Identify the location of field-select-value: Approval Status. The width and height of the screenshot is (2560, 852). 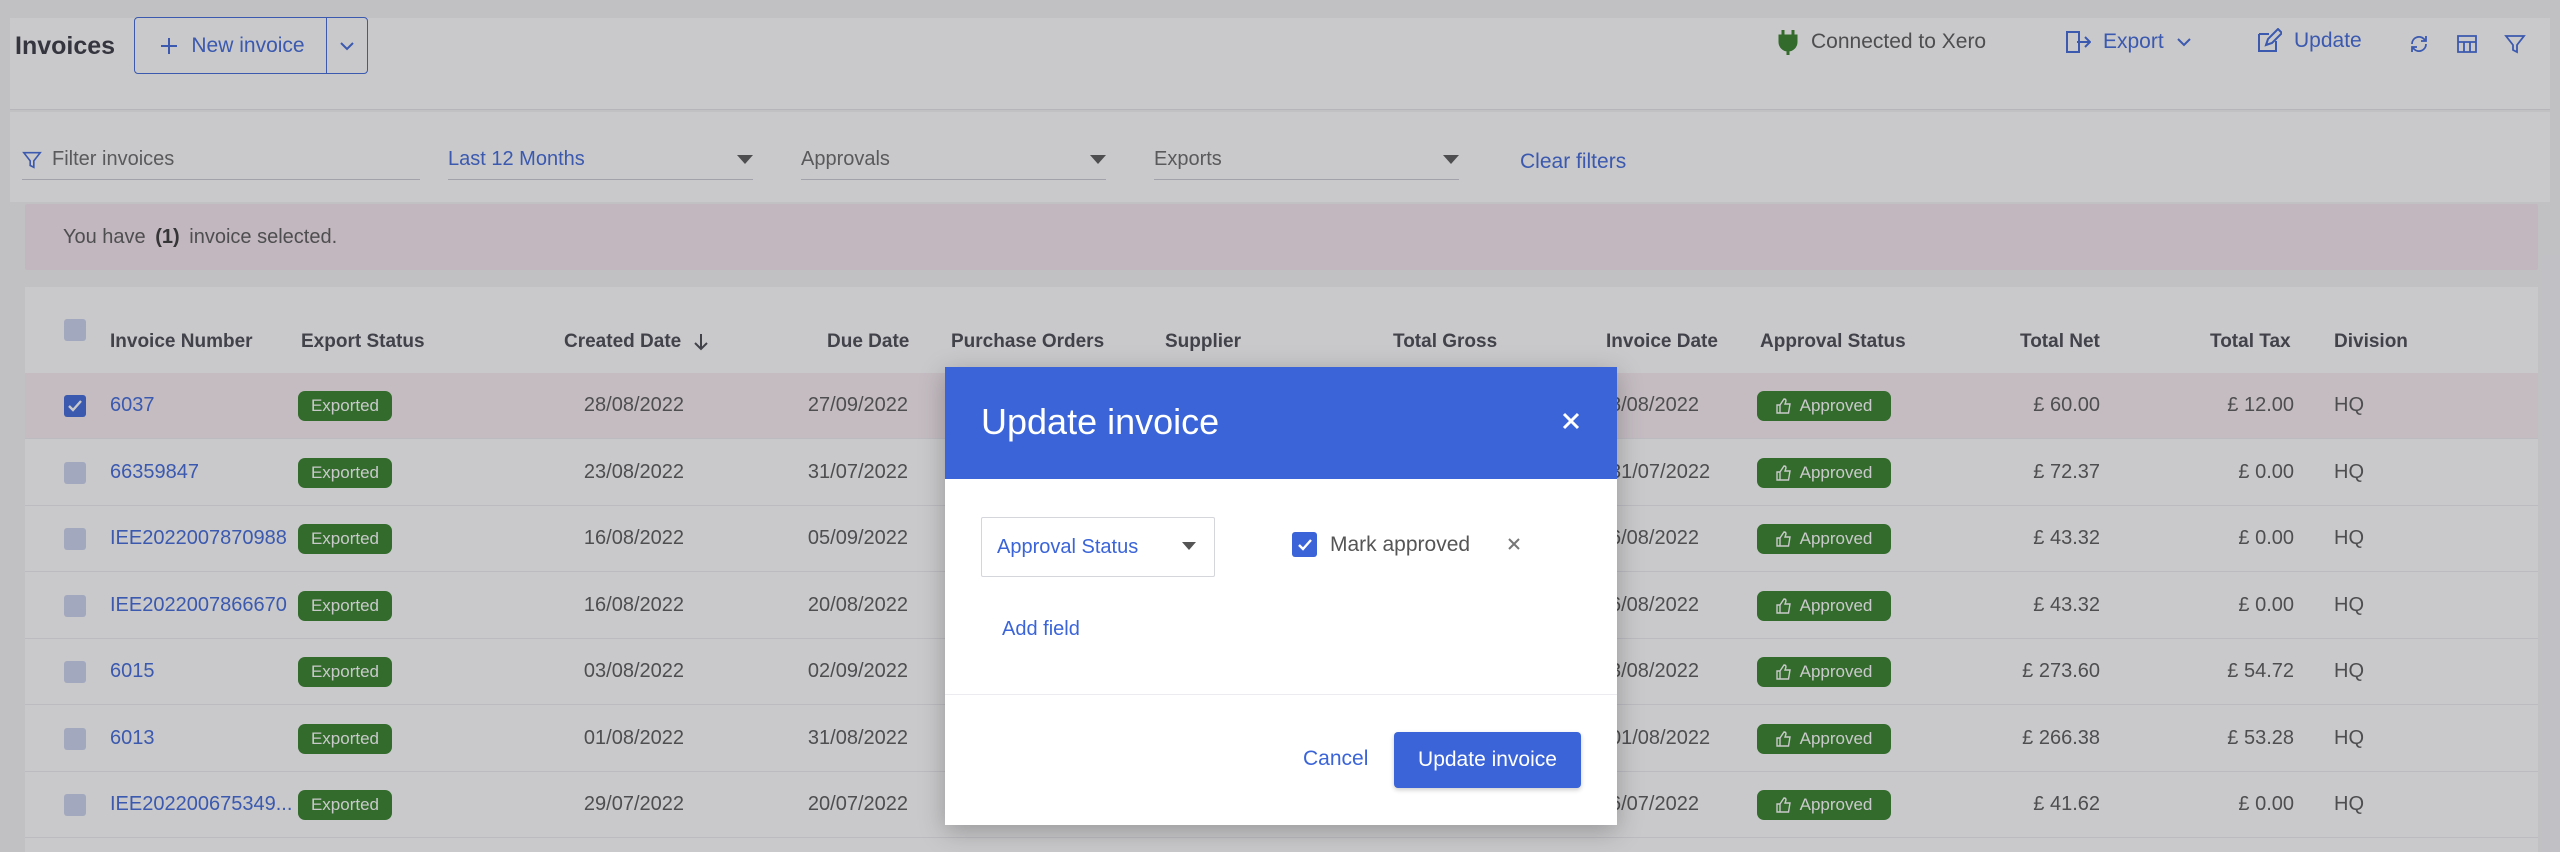
(1068, 546).